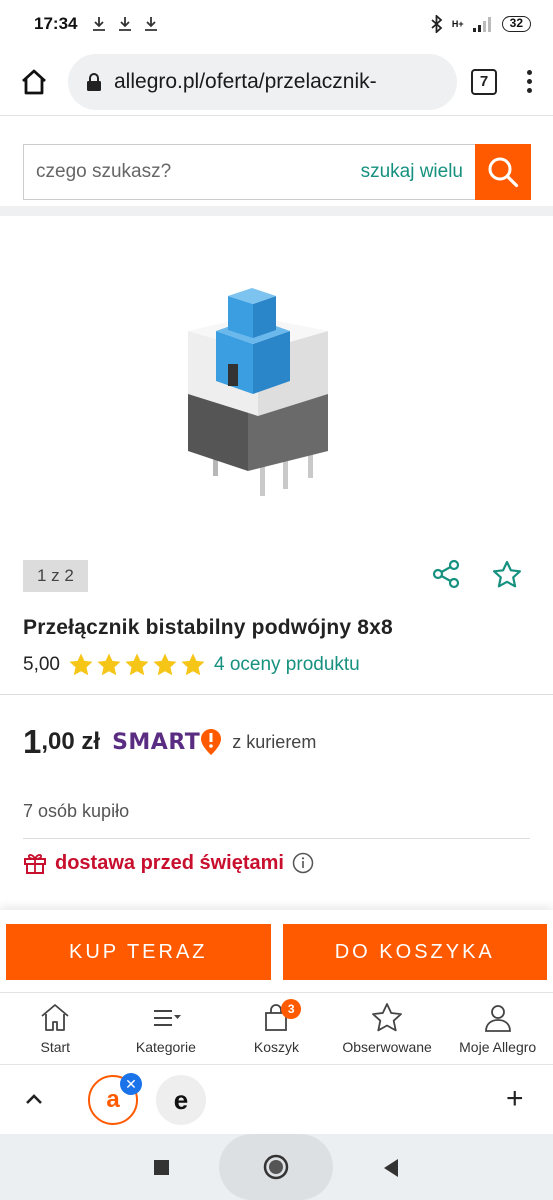  I want to click on url-text: allegro.pl/oferta/przelacznik-, so click(245, 81).